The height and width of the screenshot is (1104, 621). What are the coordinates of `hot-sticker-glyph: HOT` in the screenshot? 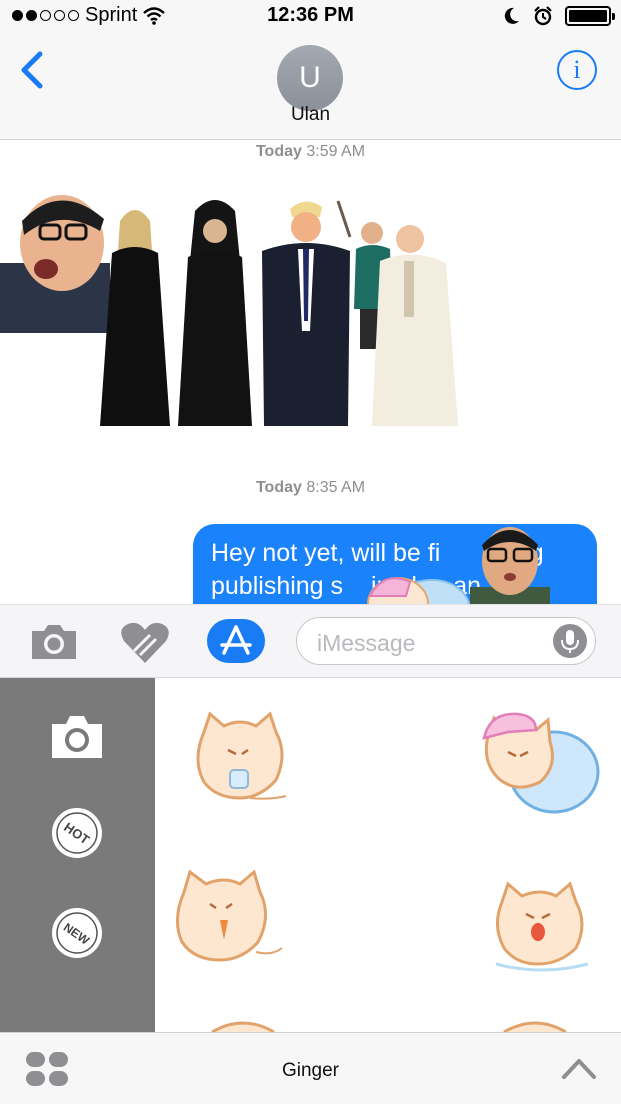 It's located at (77, 833).